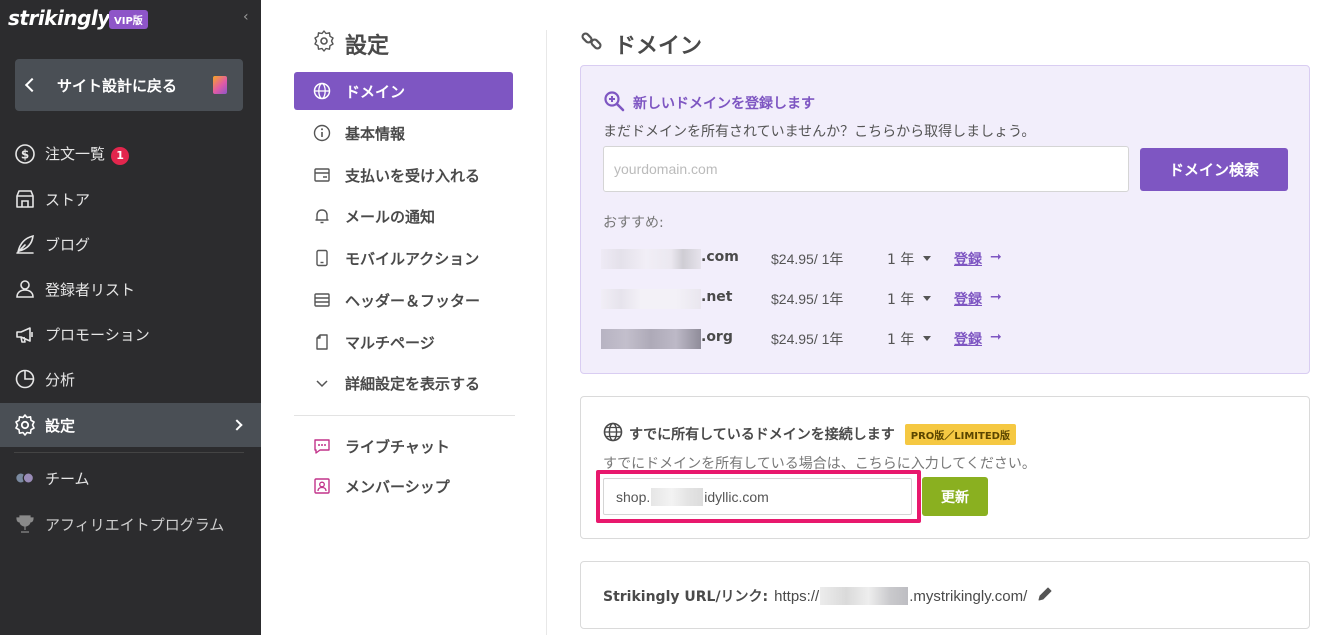  Describe the element at coordinates (68, 244) in the screenshot. I see `sidebar-item-label: ブログ` at that location.